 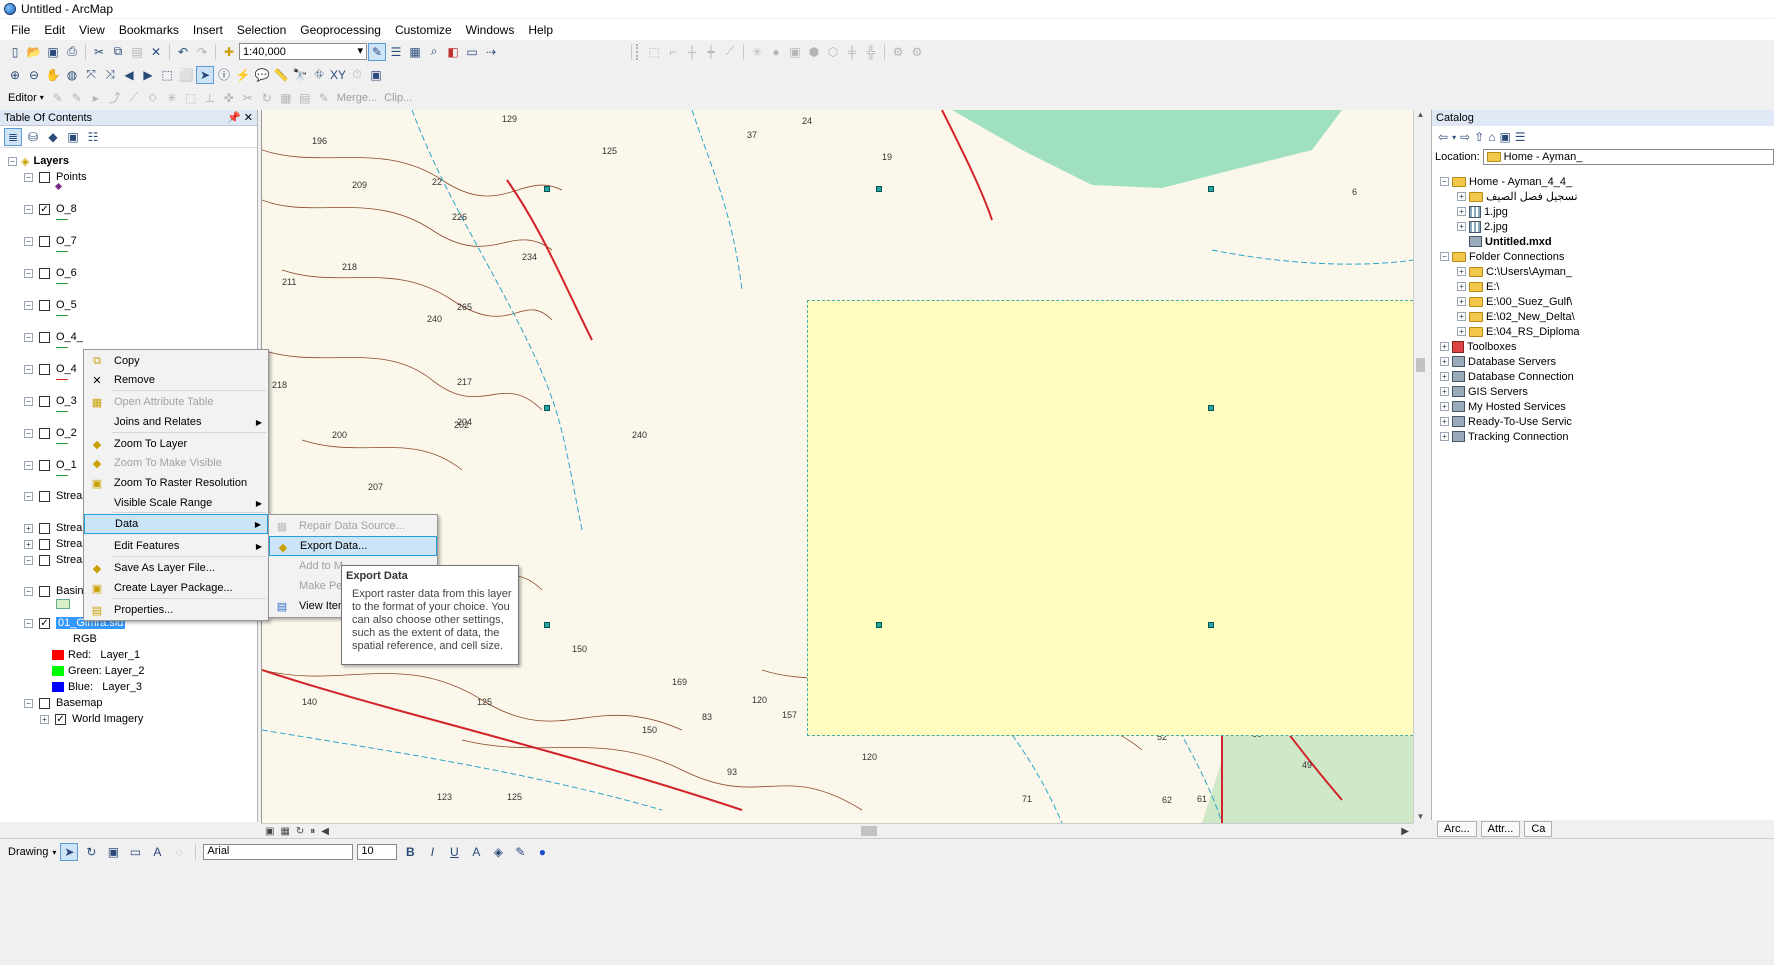 What do you see at coordinates (711, 52) in the screenshot?
I see `topology-tool-icon-4: ┿` at bounding box center [711, 52].